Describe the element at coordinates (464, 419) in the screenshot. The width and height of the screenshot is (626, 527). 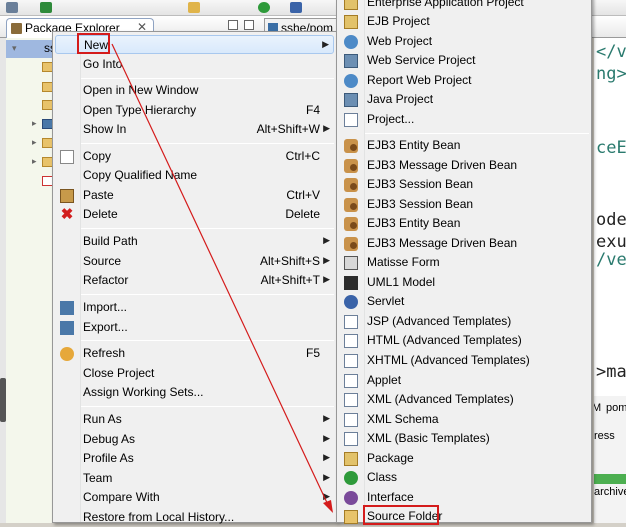
I see `menu-item-xml-schema: XML Schema` at that location.